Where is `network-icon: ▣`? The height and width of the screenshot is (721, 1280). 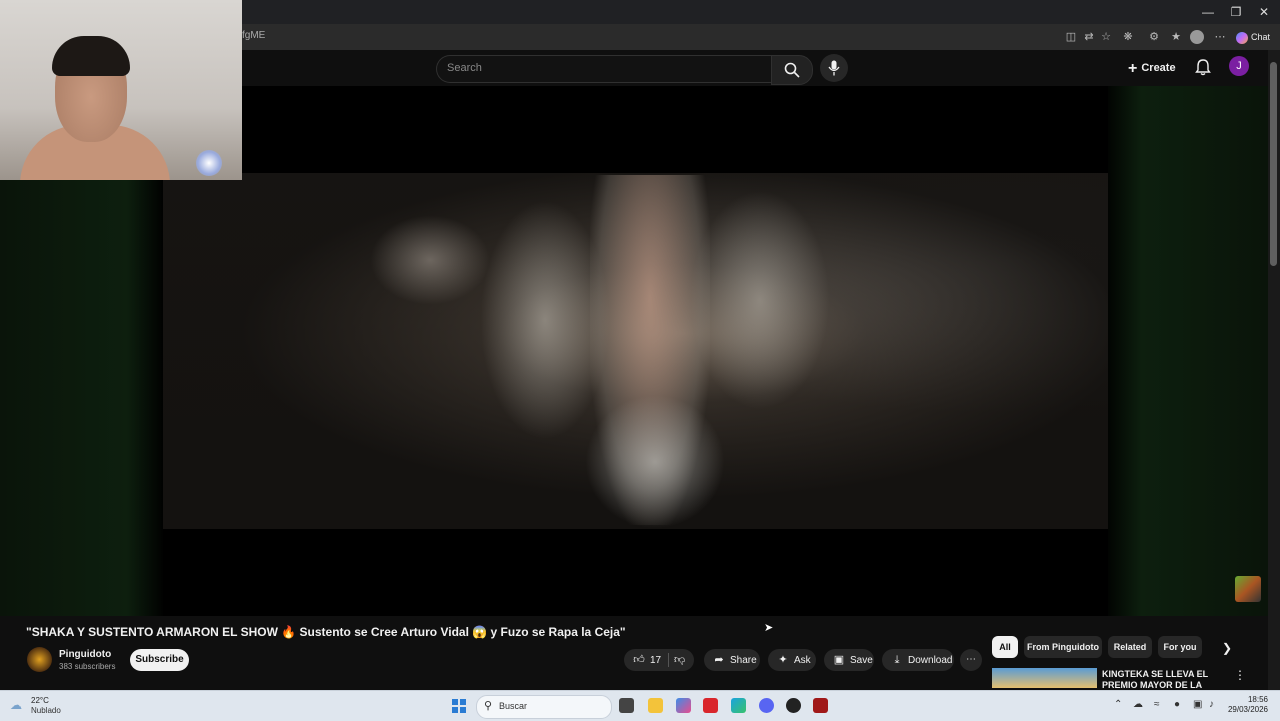
network-icon: ▣ is located at coordinates (1197, 704).